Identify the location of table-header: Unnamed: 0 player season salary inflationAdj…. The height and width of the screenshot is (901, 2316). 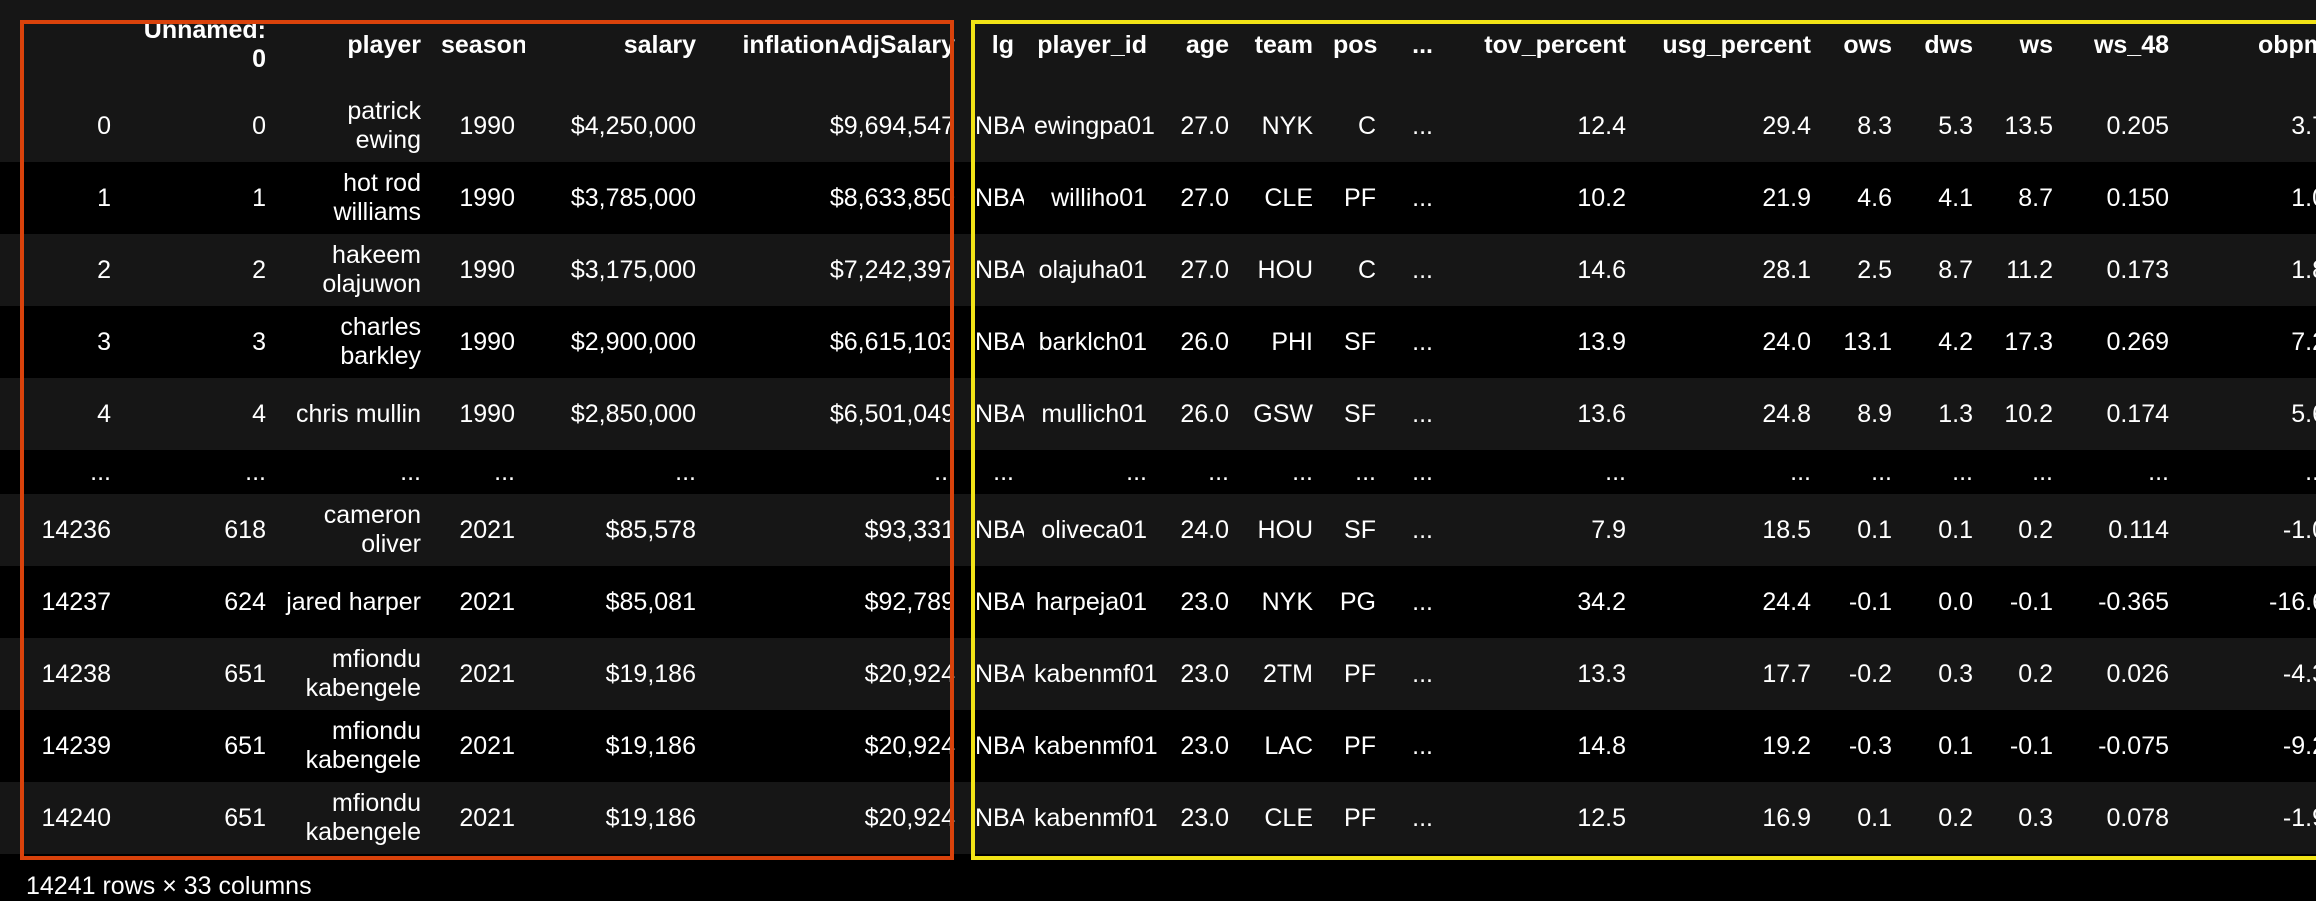
(1158, 45).